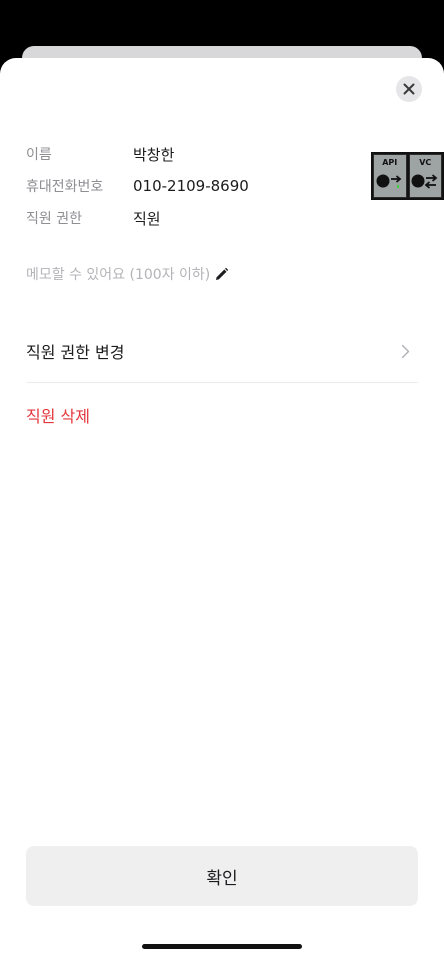 The height and width of the screenshot is (960, 444). What do you see at coordinates (222, 946) in the screenshot?
I see `home-indicator` at bounding box center [222, 946].